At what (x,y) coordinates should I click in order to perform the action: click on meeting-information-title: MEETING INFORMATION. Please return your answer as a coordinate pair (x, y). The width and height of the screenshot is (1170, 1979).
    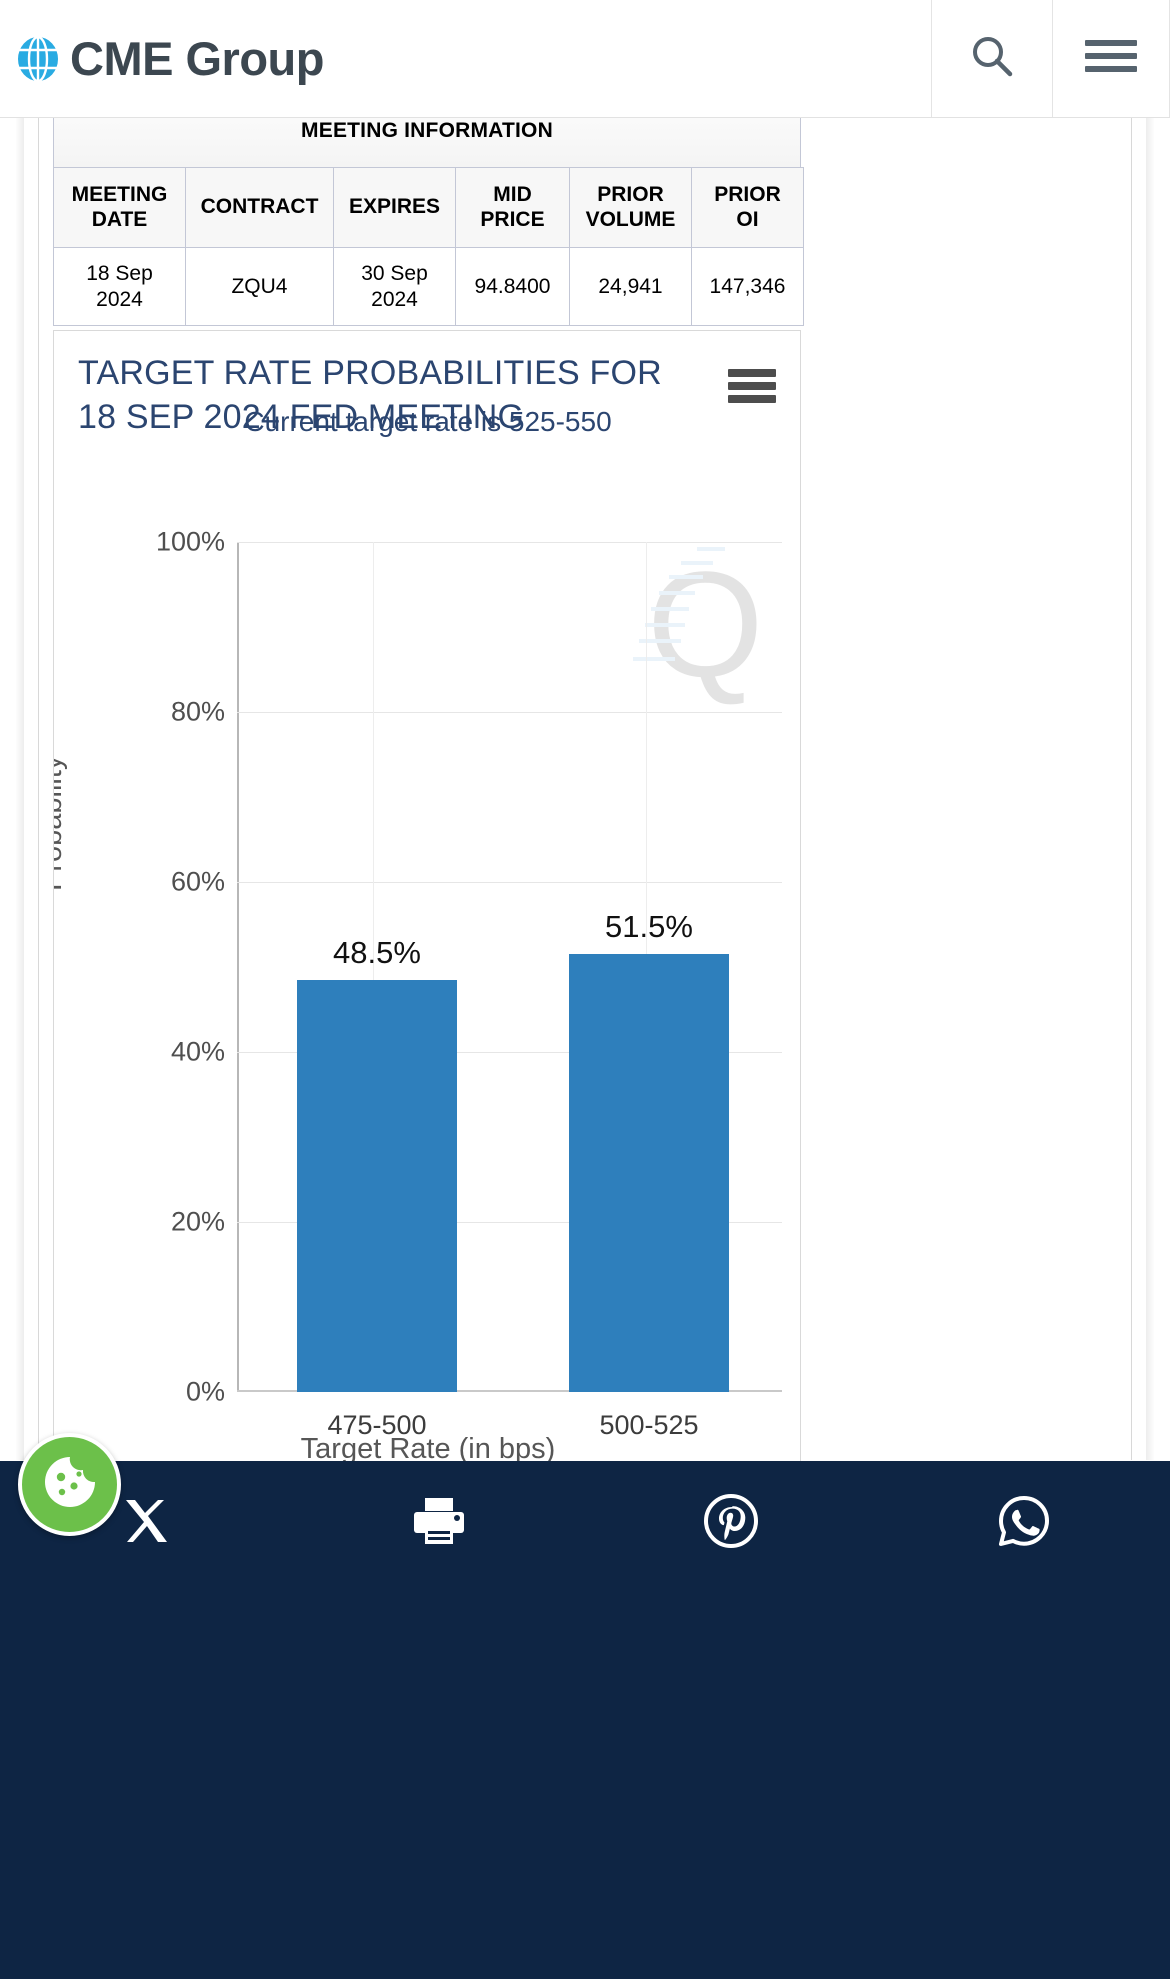
    Looking at the image, I should click on (427, 138).